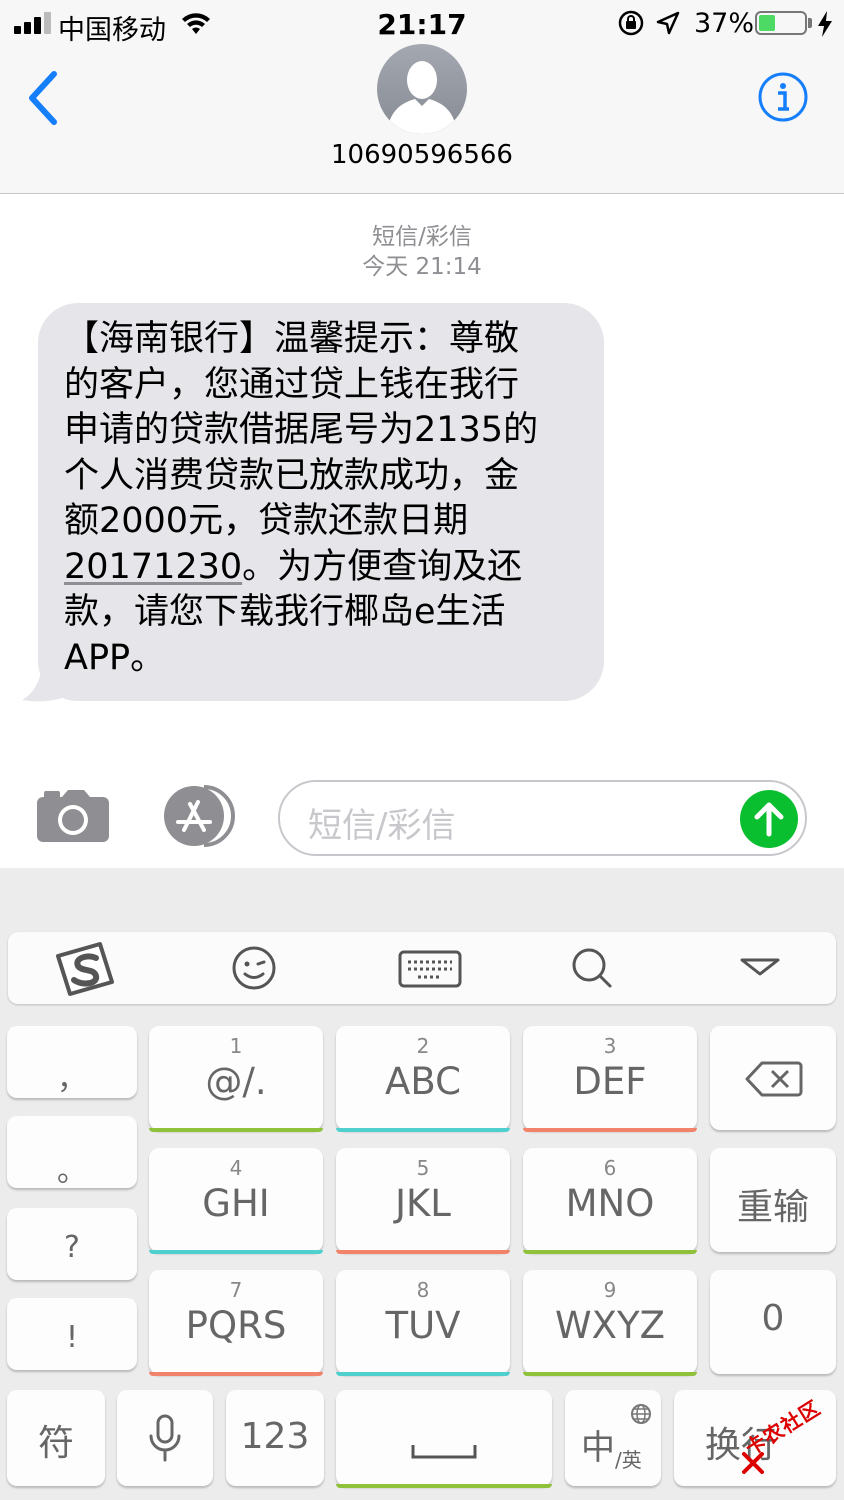 The width and height of the screenshot is (844, 1500). I want to click on contact-avatar, so click(422, 89).